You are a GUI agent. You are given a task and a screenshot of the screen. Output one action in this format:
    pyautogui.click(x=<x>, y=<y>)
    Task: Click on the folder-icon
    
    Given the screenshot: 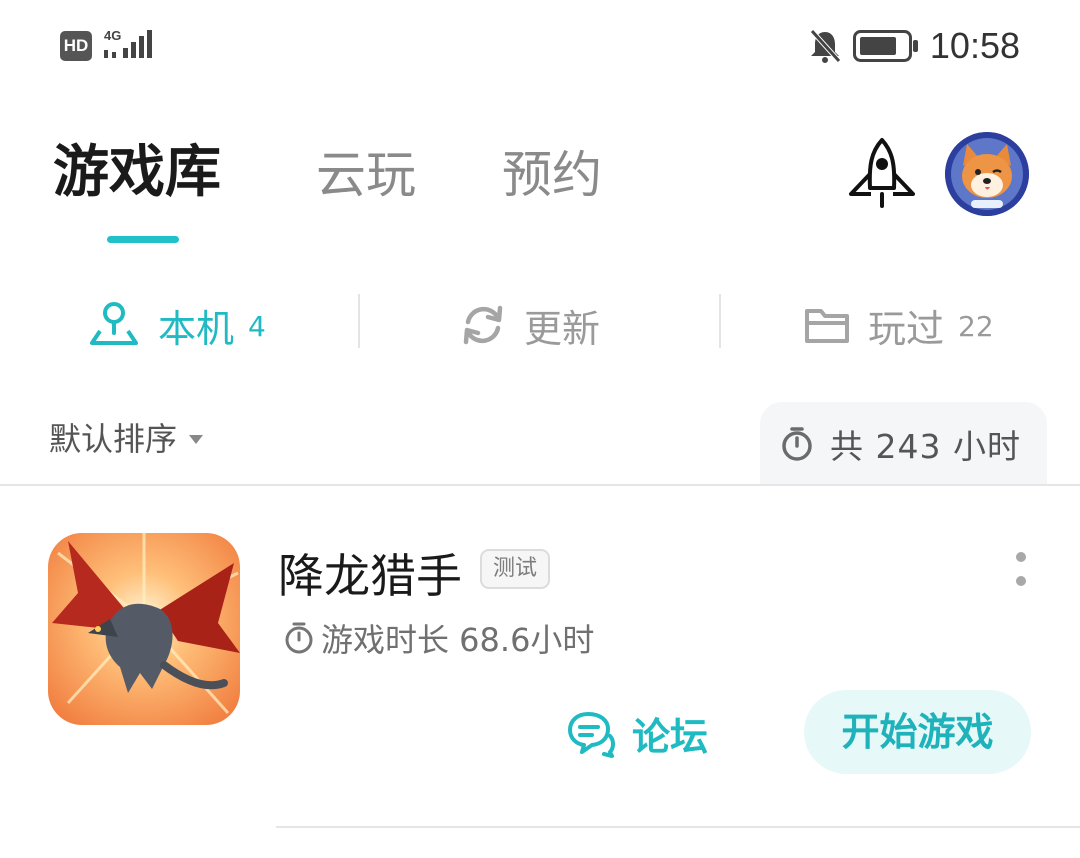 What is the action you would take?
    pyautogui.click(x=827, y=326)
    